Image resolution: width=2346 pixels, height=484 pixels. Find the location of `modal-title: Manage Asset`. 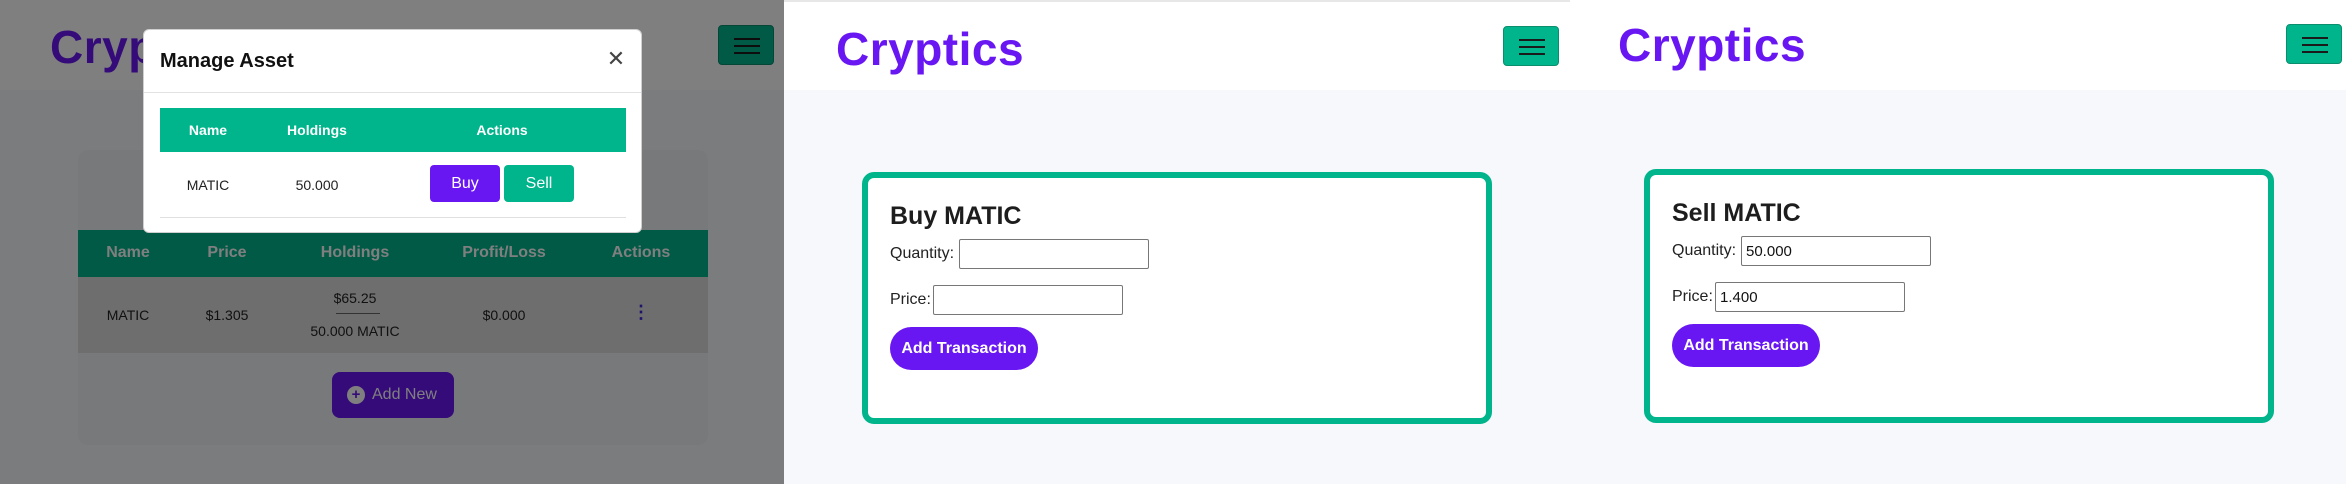

modal-title: Manage Asset is located at coordinates (227, 61).